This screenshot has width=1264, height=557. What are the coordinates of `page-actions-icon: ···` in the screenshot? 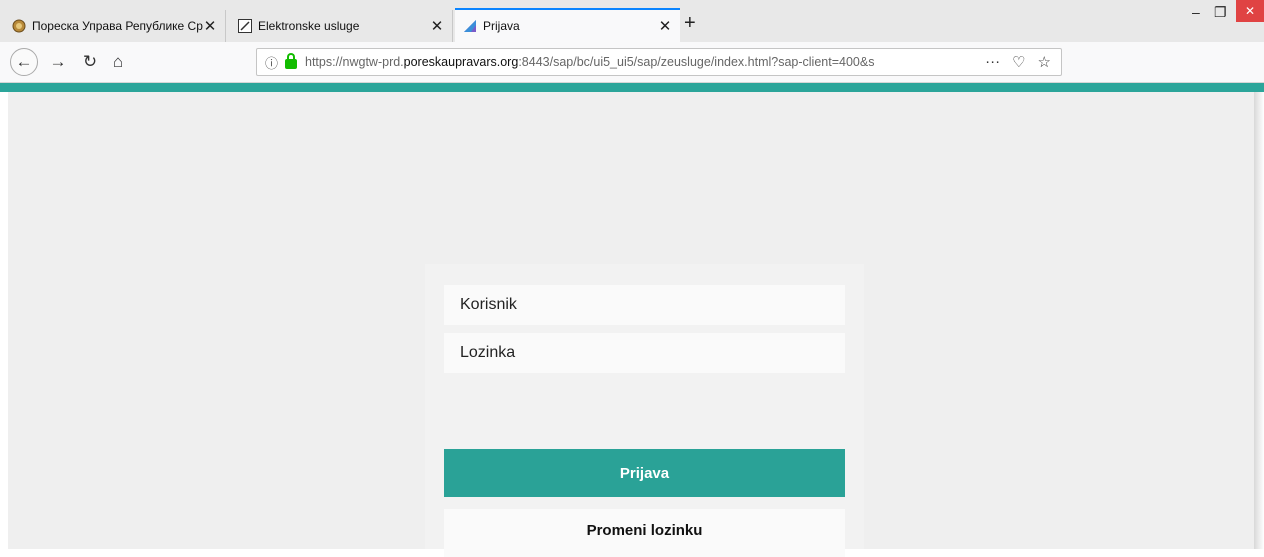 It's located at (992, 62).